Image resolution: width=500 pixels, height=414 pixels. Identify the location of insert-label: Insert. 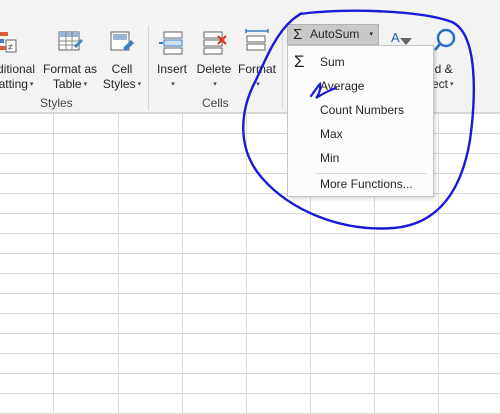
(171, 69).